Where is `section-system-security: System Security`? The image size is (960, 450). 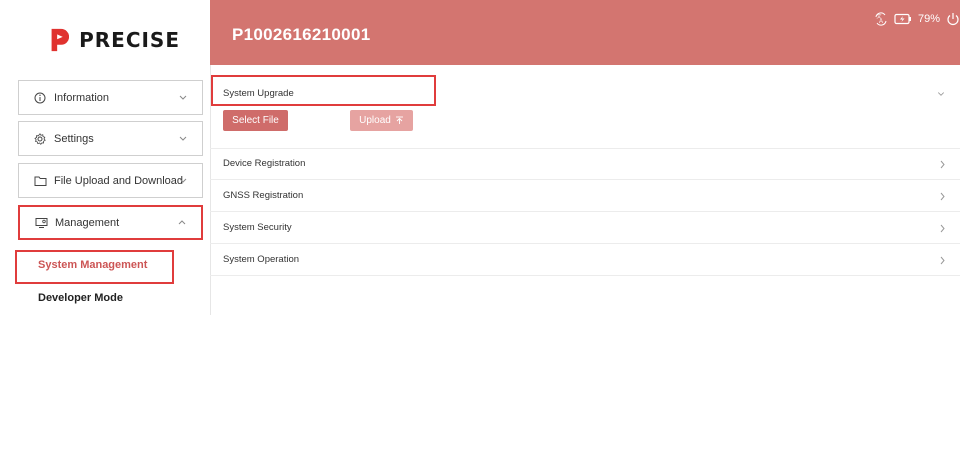
section-system-security: System Security is located at coordinates (585, 228).